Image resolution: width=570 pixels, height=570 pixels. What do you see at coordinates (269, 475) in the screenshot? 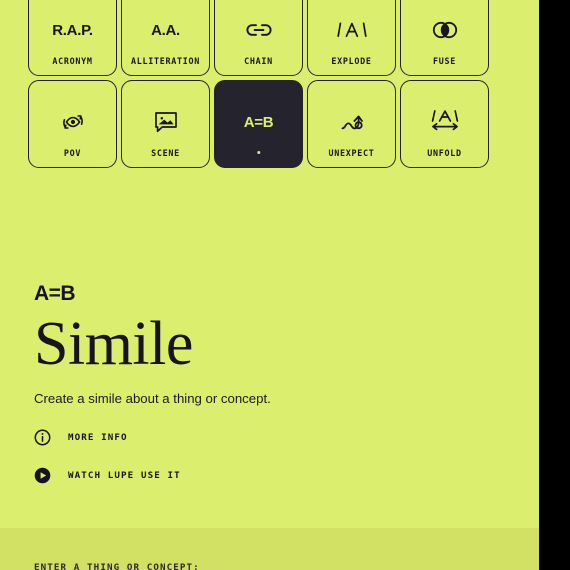
I see `watch-demo-link: WATCH LUPE USE IT` at bounding box center [269, 475].